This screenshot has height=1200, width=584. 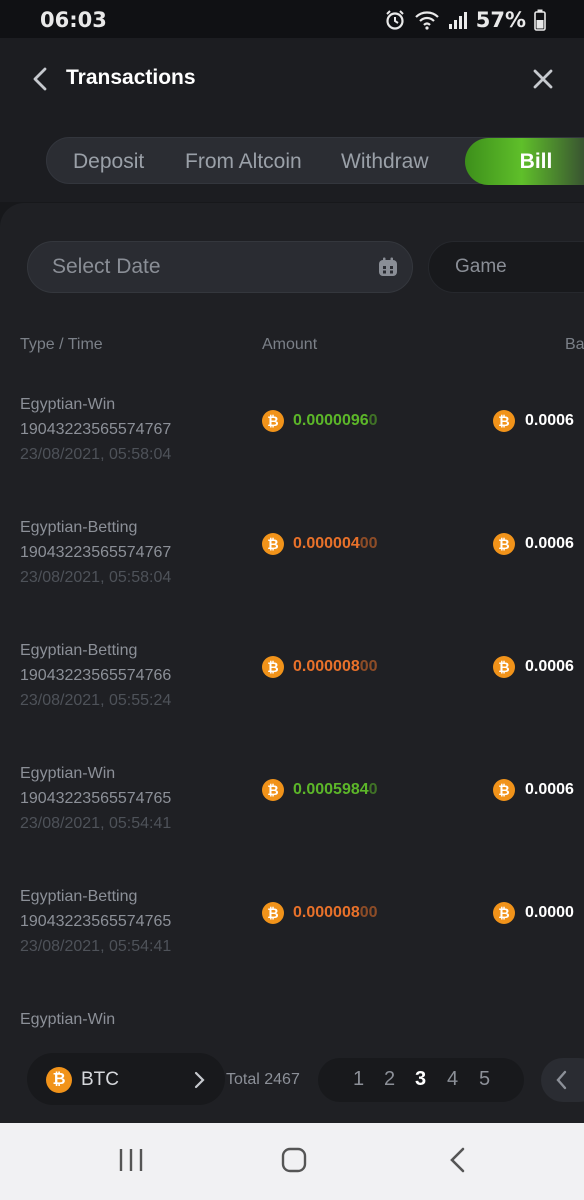 What do you see at coordinates (335, 420) in the screenshot?
I see `transaction-amount: 0.00000960` at bounding box center [335, 420].